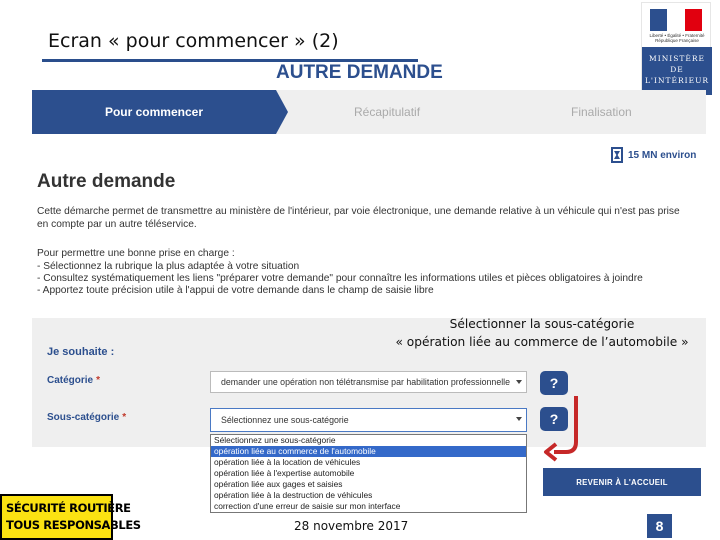  I want to click on page-number: 8, so click(659, 526).